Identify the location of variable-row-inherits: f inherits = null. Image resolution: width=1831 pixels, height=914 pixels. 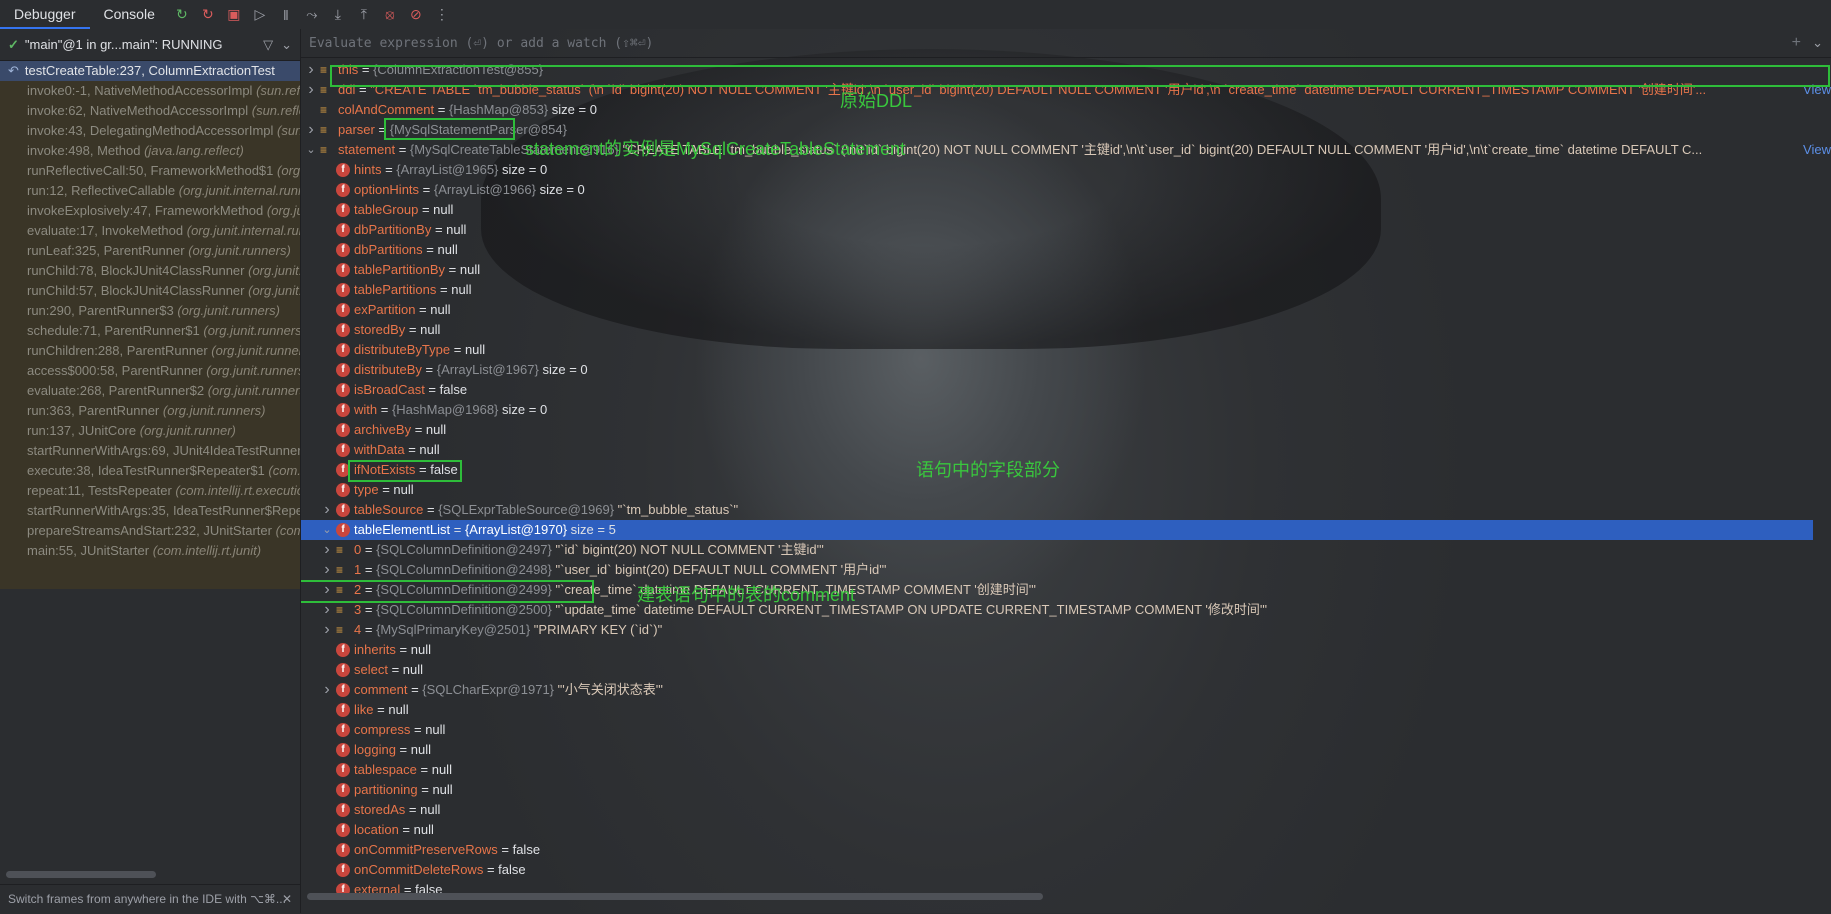
(1066, 650).